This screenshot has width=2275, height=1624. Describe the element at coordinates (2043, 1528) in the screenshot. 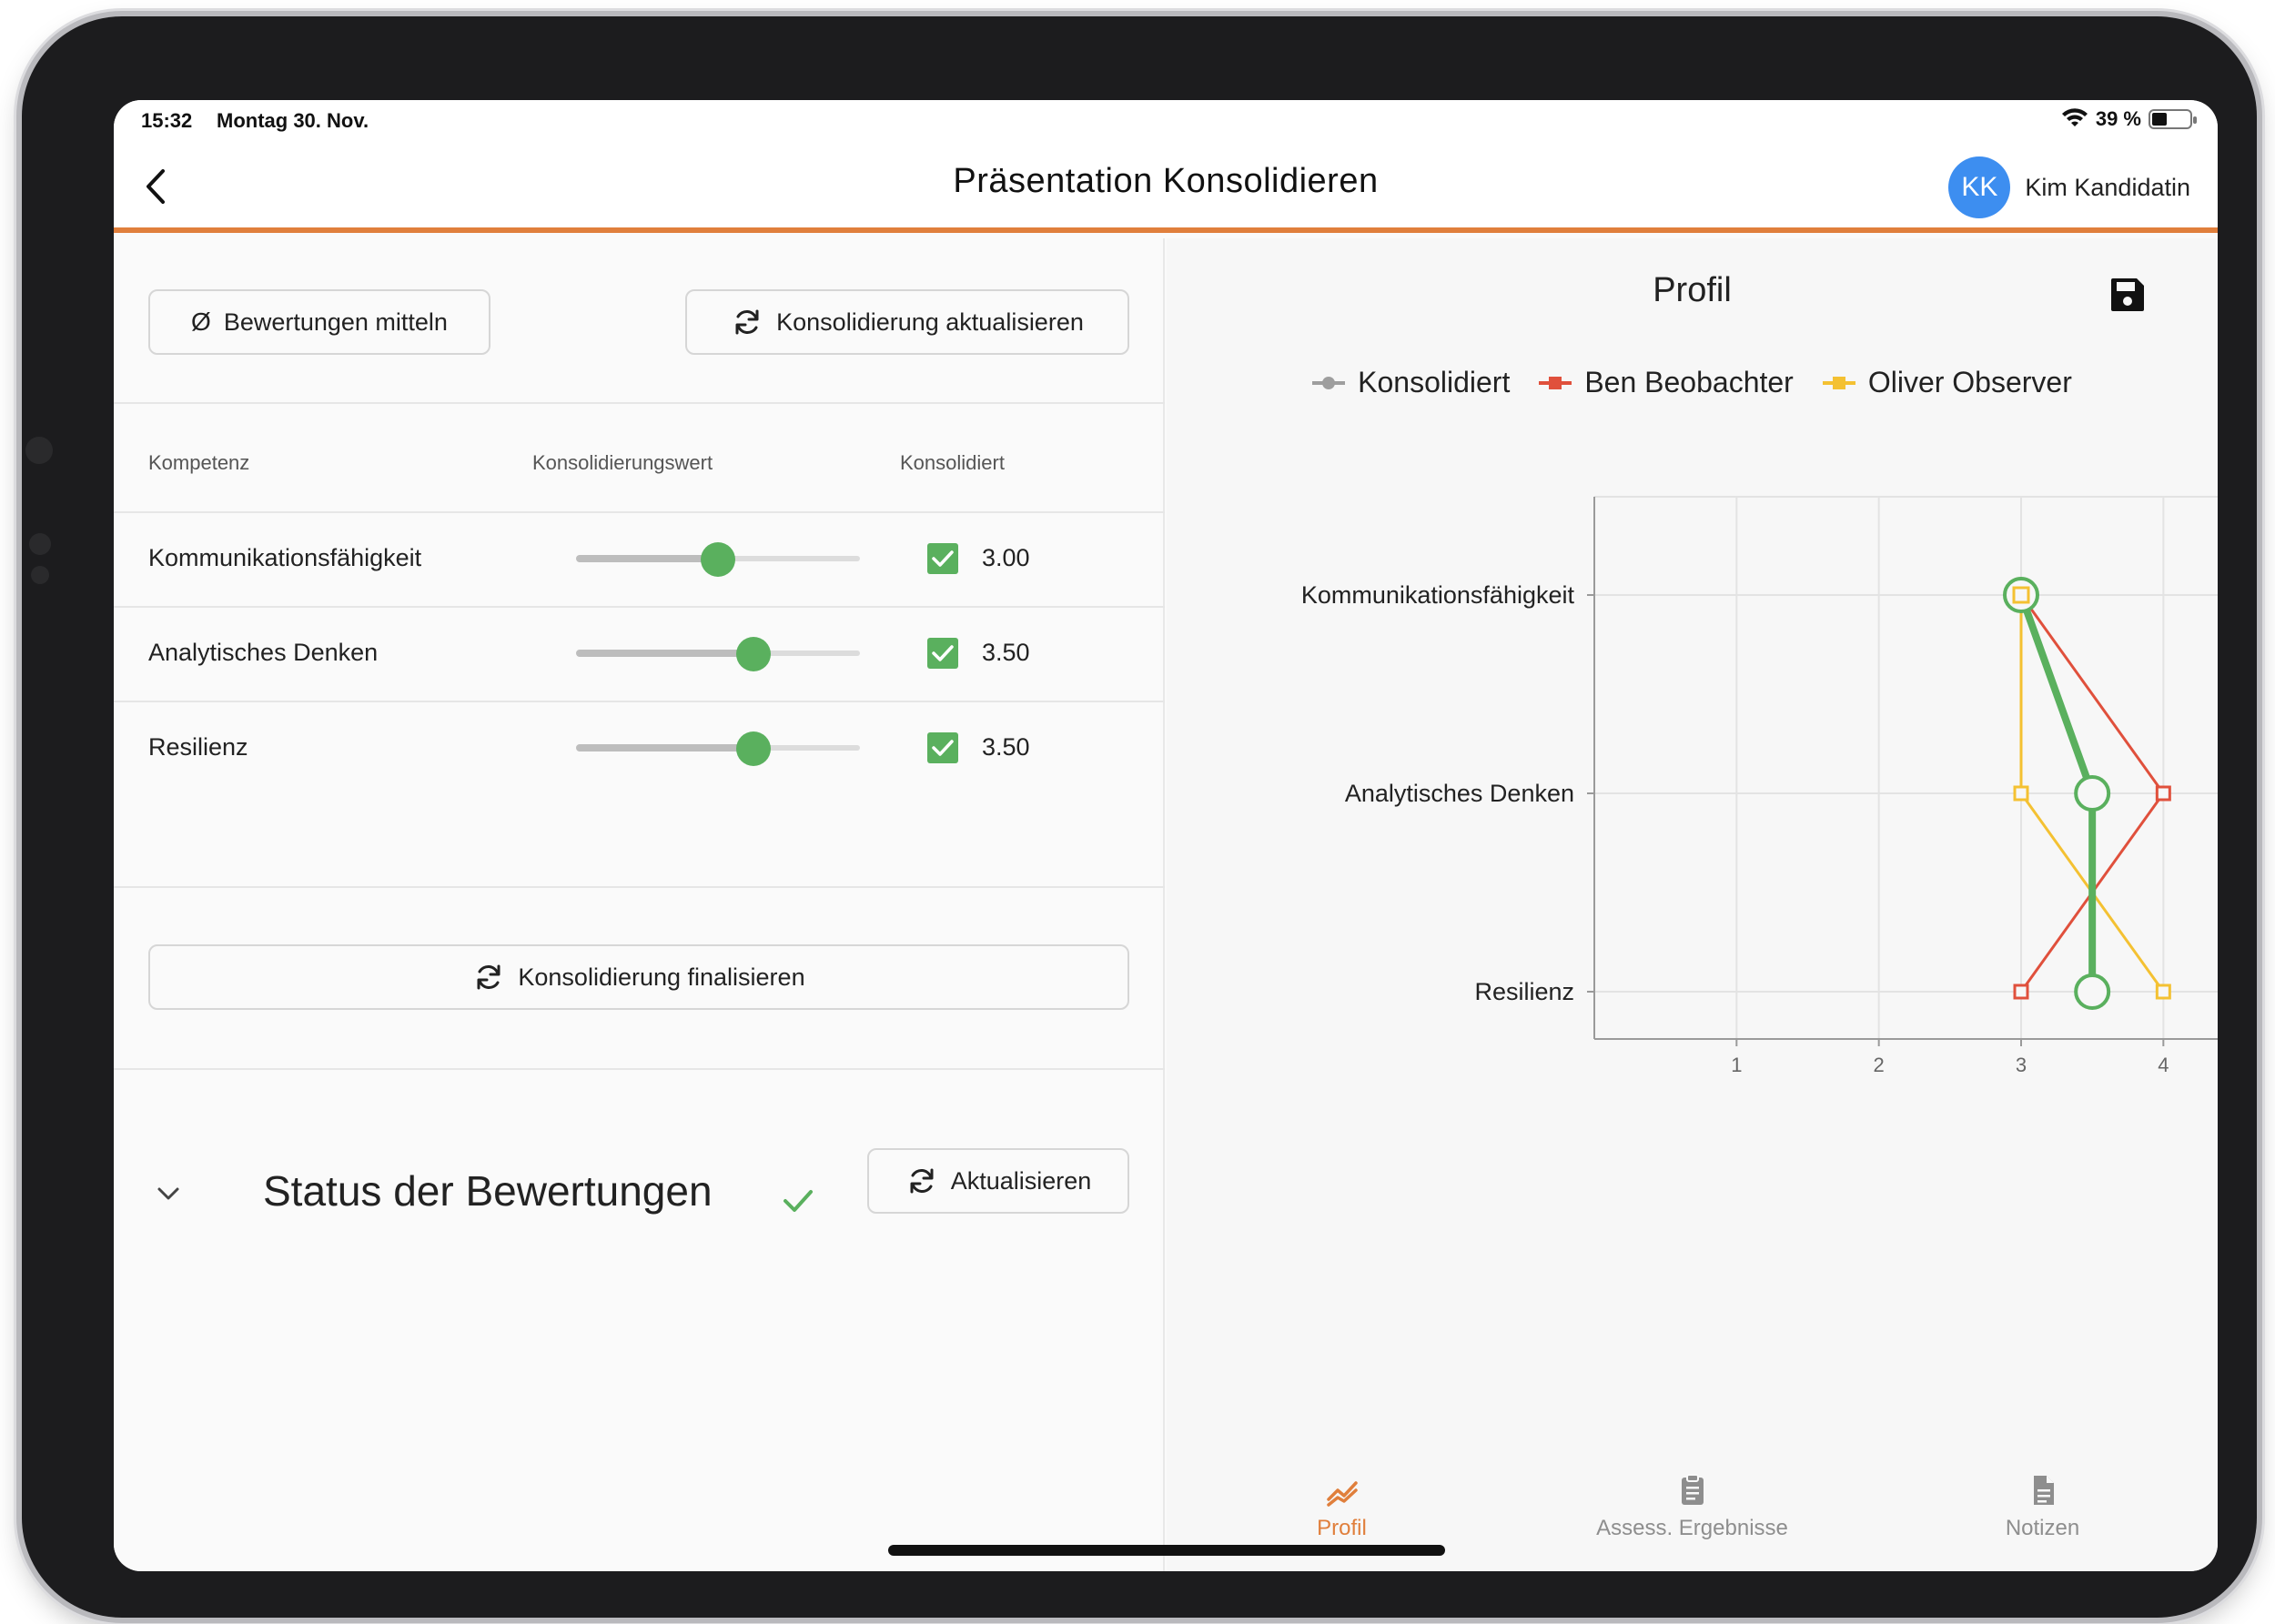

I see `tab-label: Notizen` at that location.